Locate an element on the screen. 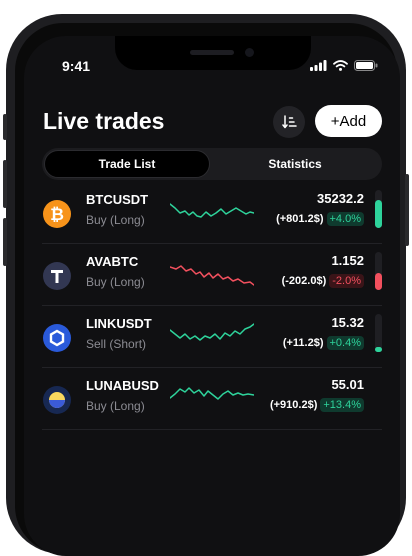 The width and height of the screenshot is (412, 556). chainlink-icon is located at coordinates (57, 338).